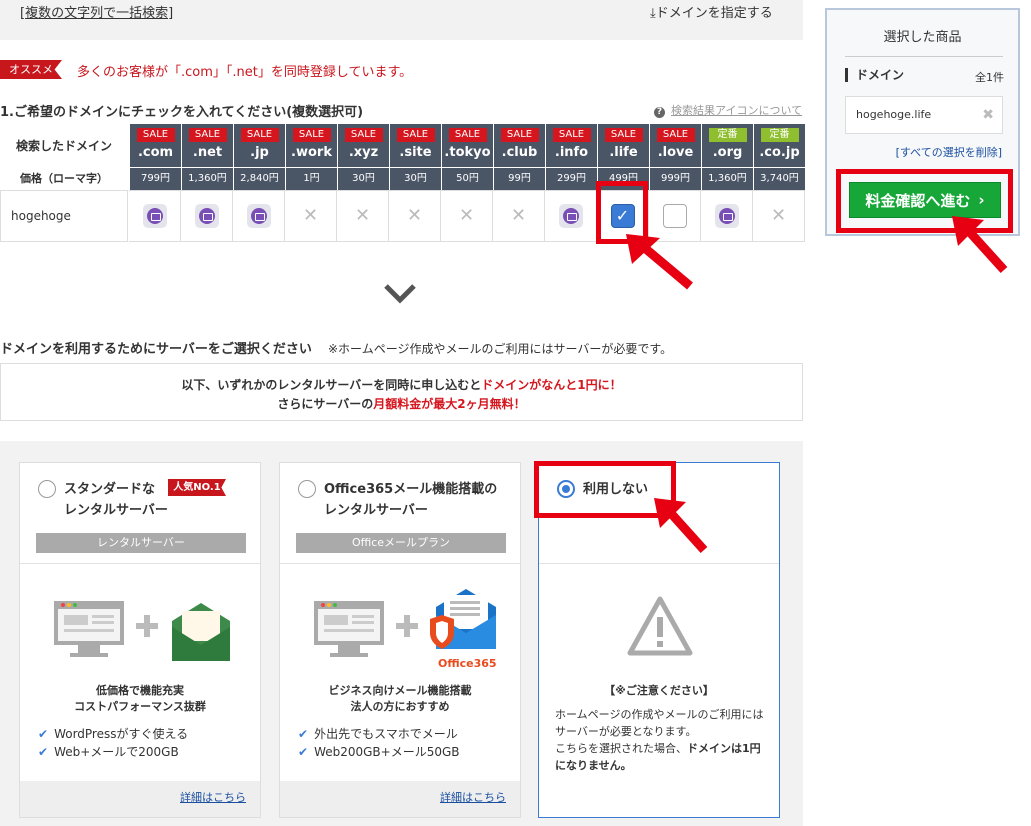  Describe the element at coordinates (155, 178) in the screenshot. I see `tld-price: 799円` at that location.